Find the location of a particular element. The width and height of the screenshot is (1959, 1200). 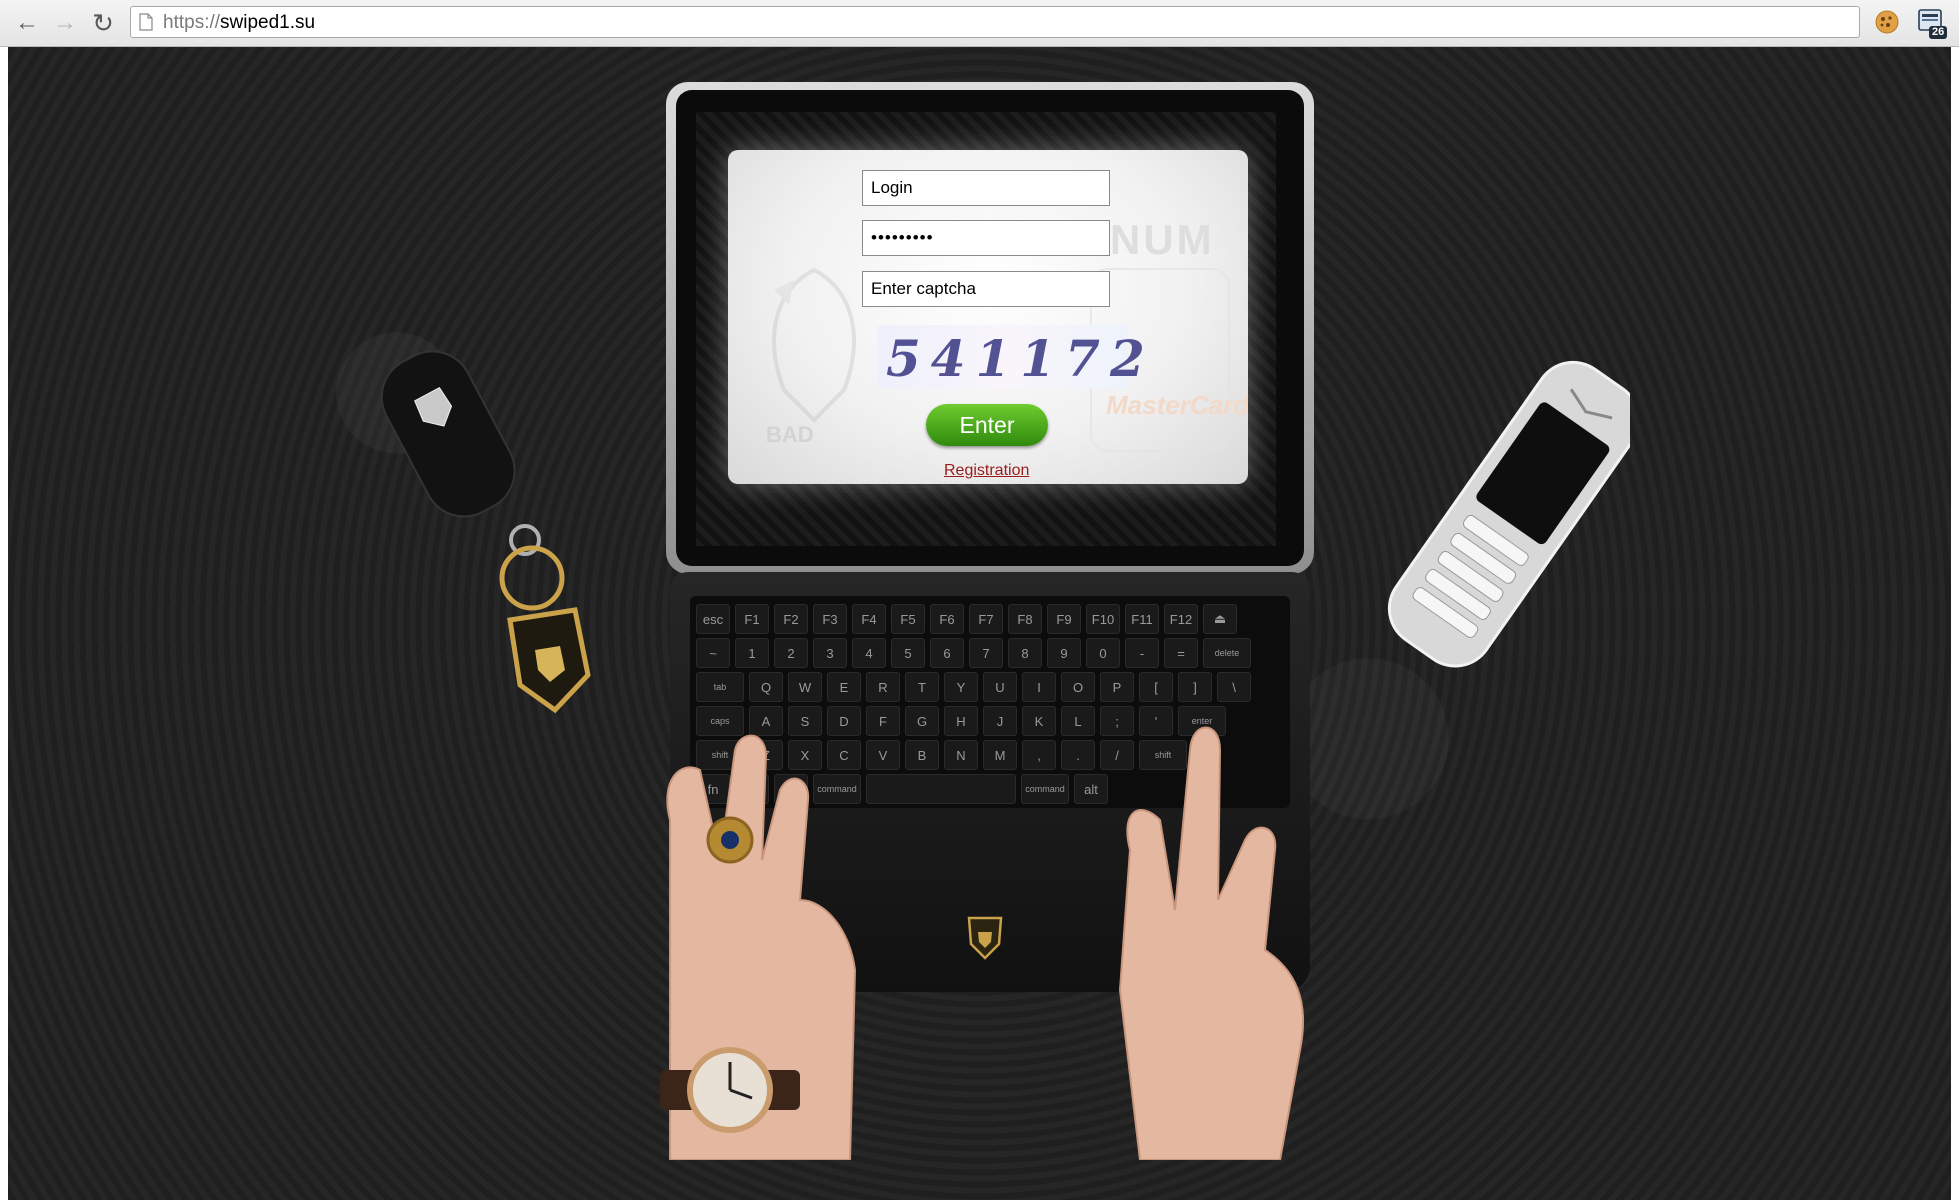

keyboard-key: J is located at coordinates (1000, 721).